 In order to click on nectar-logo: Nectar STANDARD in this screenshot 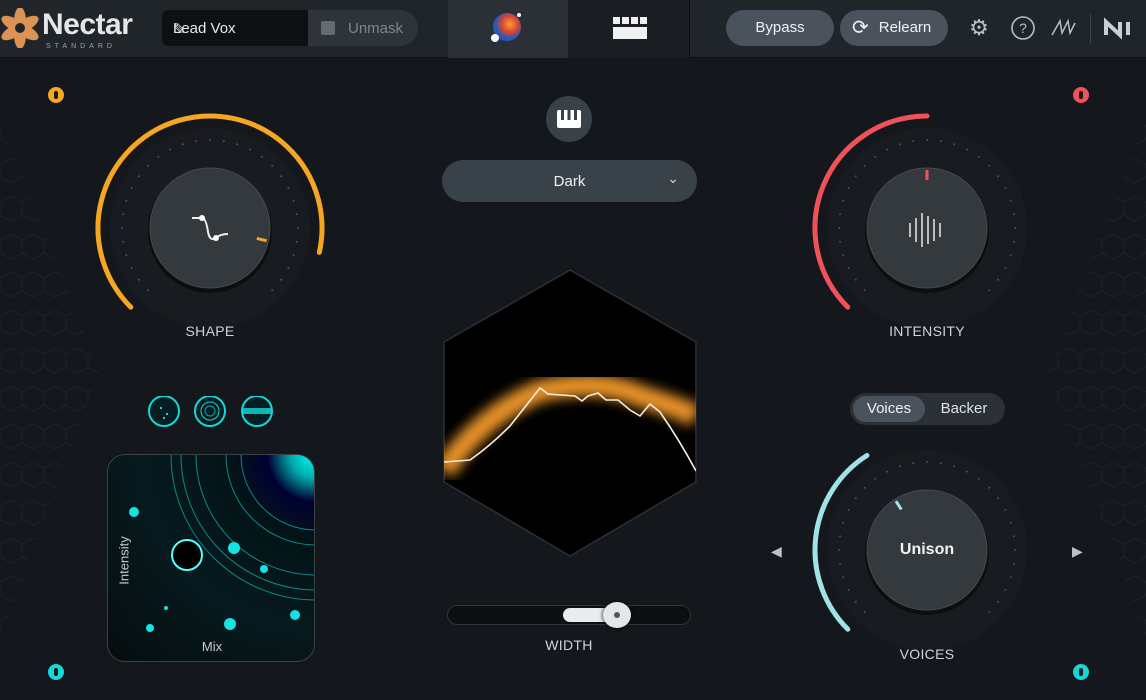, I will do `click(70, 29)`.